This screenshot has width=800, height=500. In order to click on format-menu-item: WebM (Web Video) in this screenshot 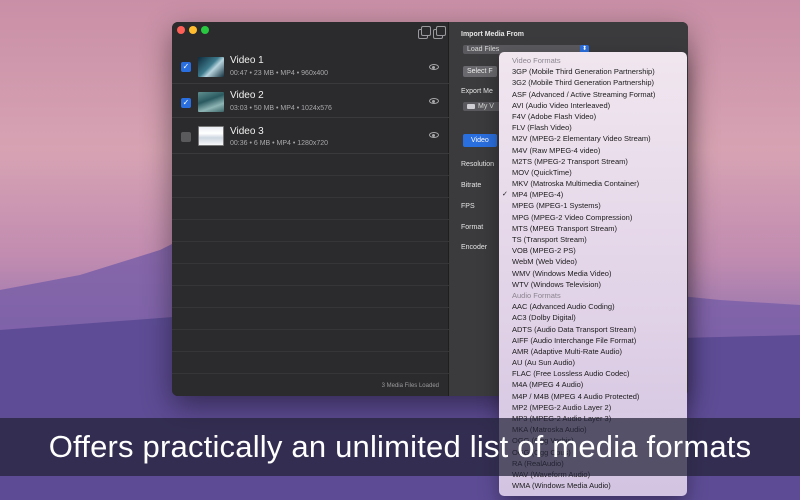, I will do `click(593, 261)`.